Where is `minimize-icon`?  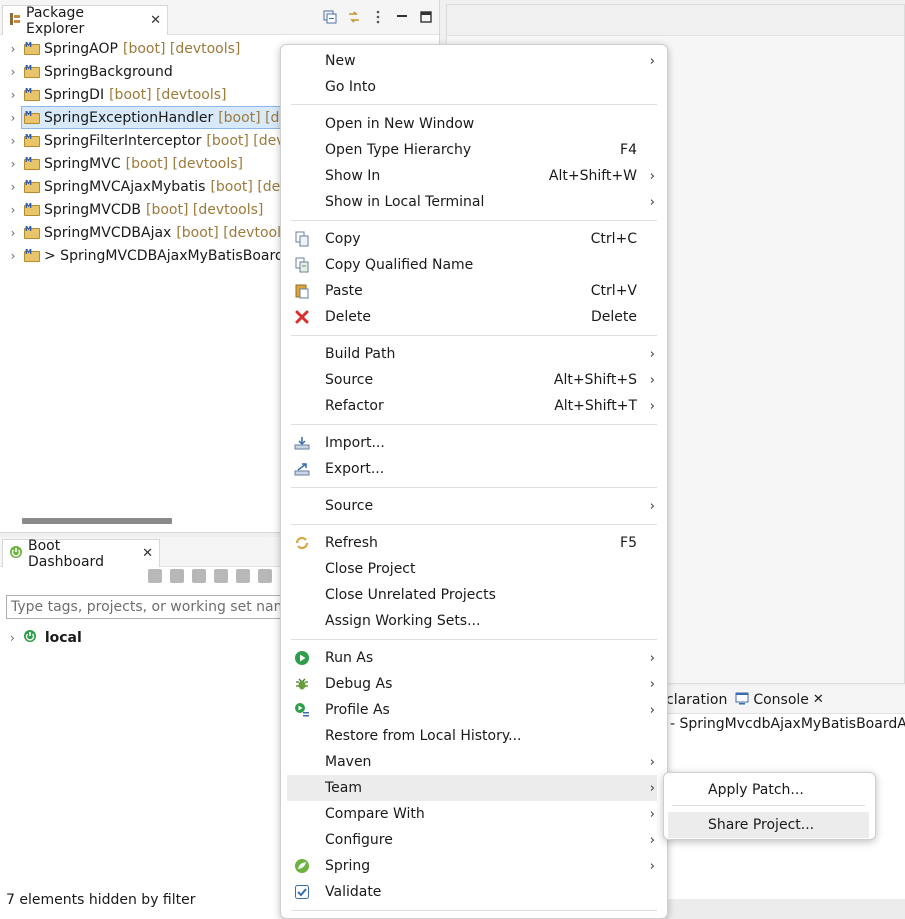
minimize-icon is located at coordinates (402, 17).